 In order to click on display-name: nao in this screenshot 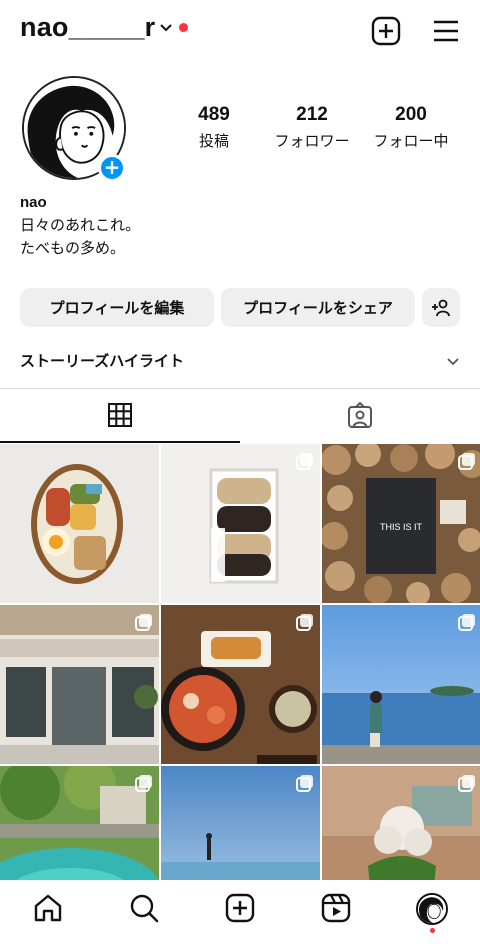, I will do `click(33, 202)`.